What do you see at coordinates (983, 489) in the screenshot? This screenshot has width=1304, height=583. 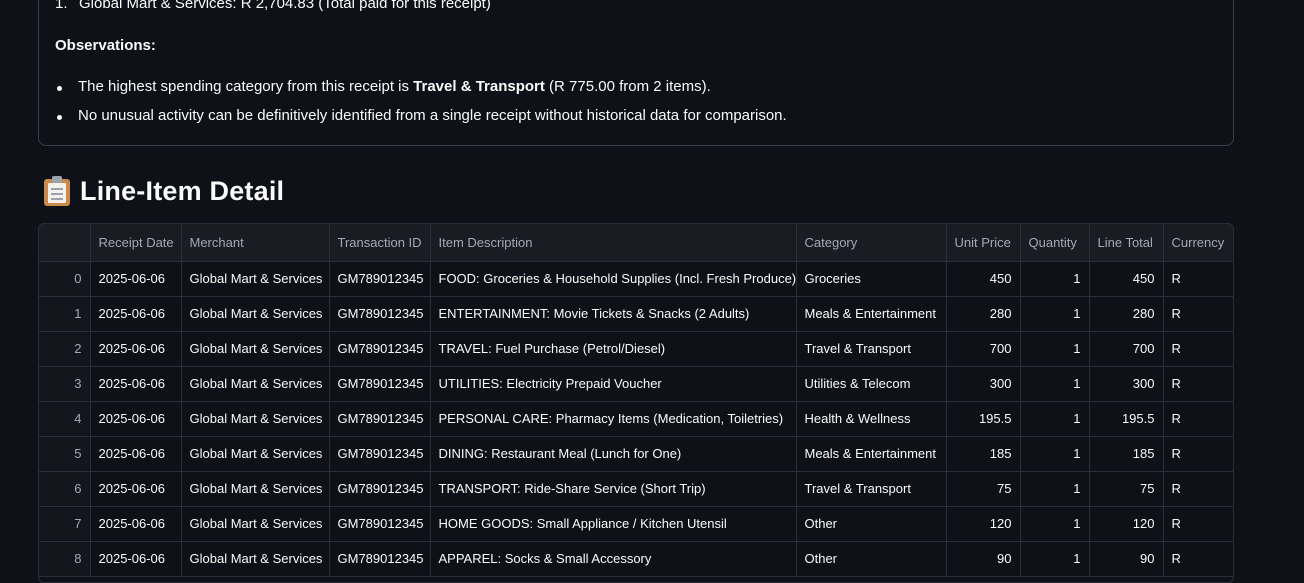 I see `unit-price-cell: 75` at bounding box center [983, 489].